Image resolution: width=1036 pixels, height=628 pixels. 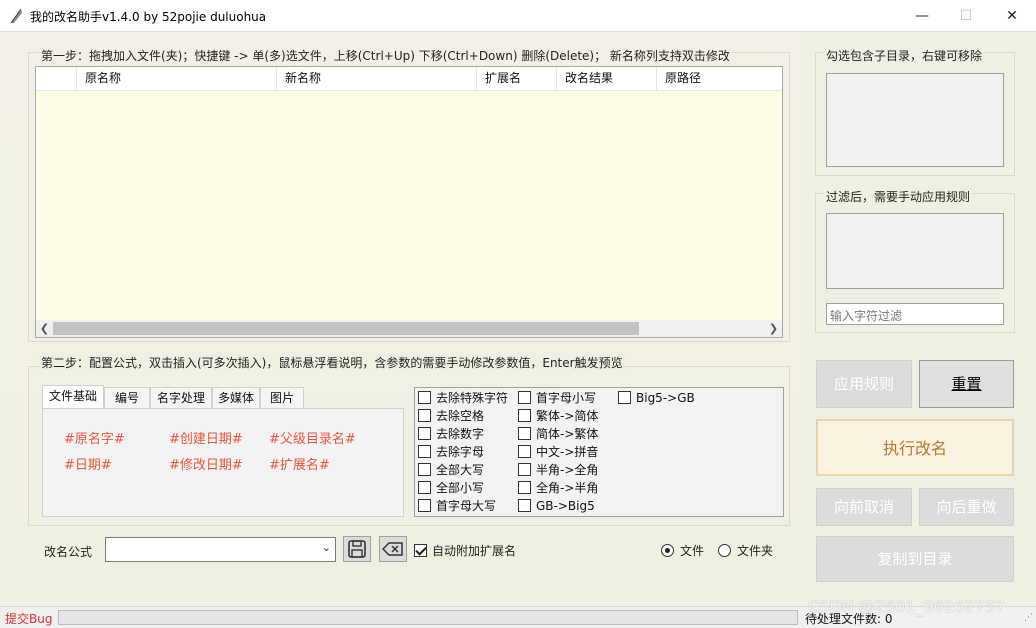 What do you see at coordinates (94, 437) in the screenshot?
I see `token-original-name: #原名字#` at bounding box center [94, 437].